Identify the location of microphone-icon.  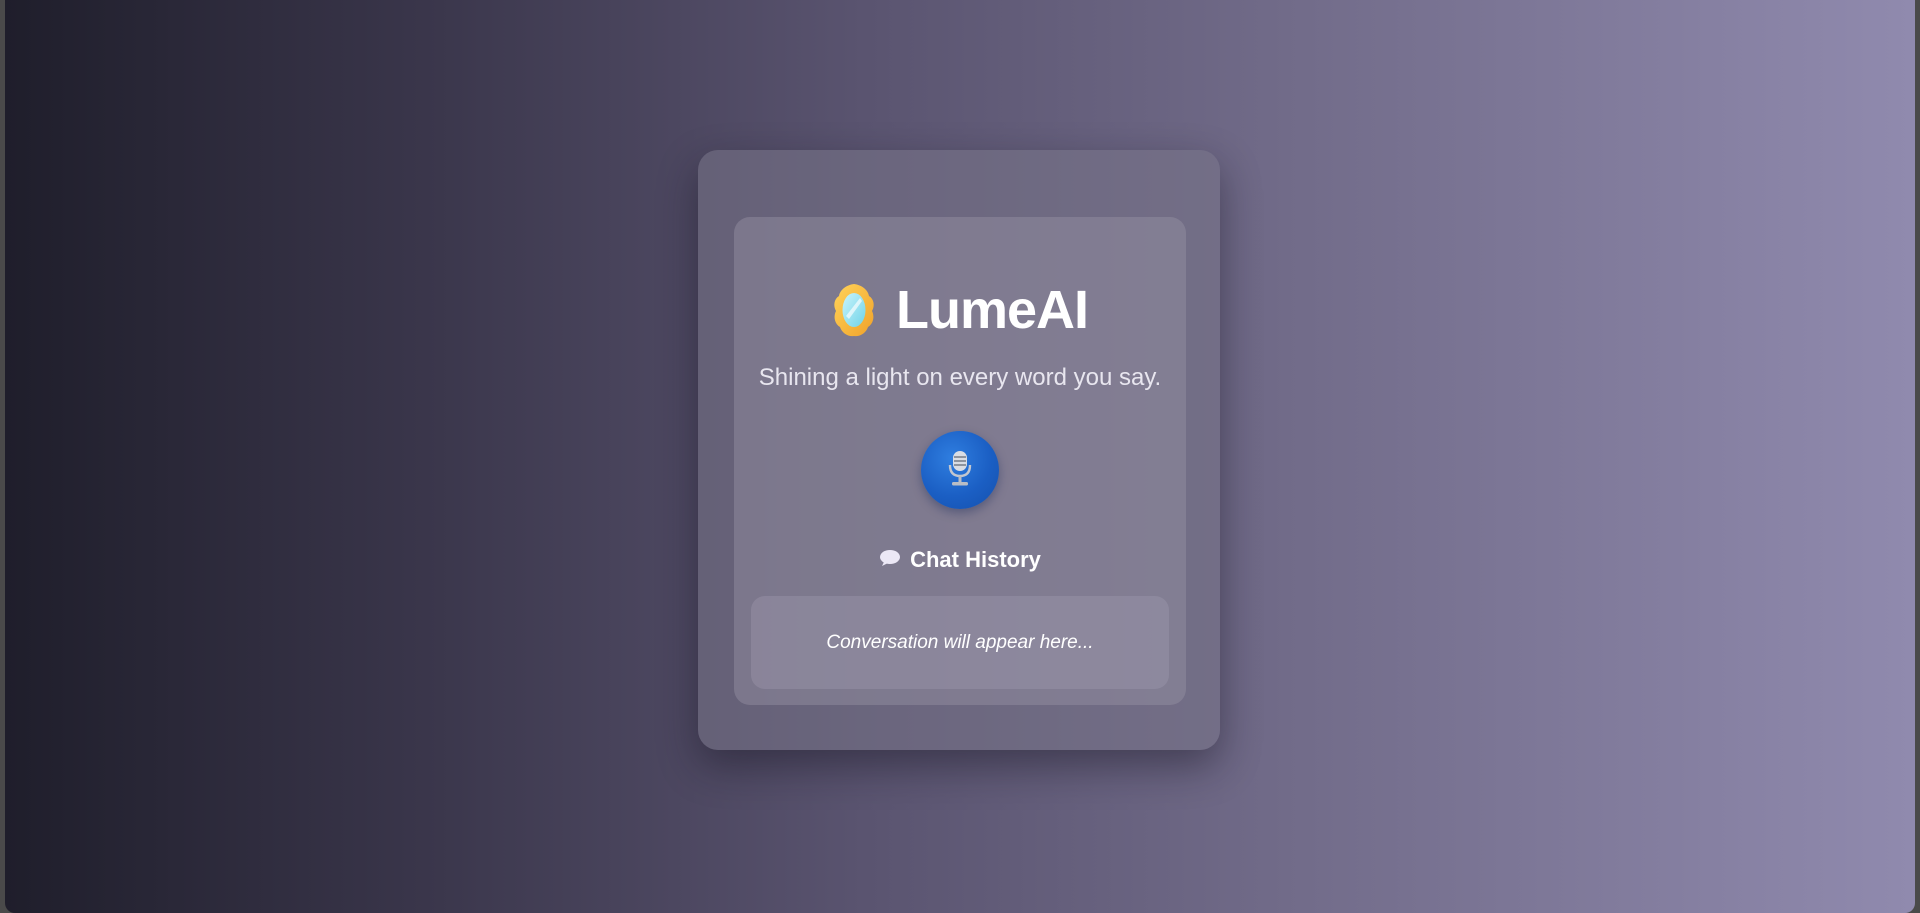
(960, 470).